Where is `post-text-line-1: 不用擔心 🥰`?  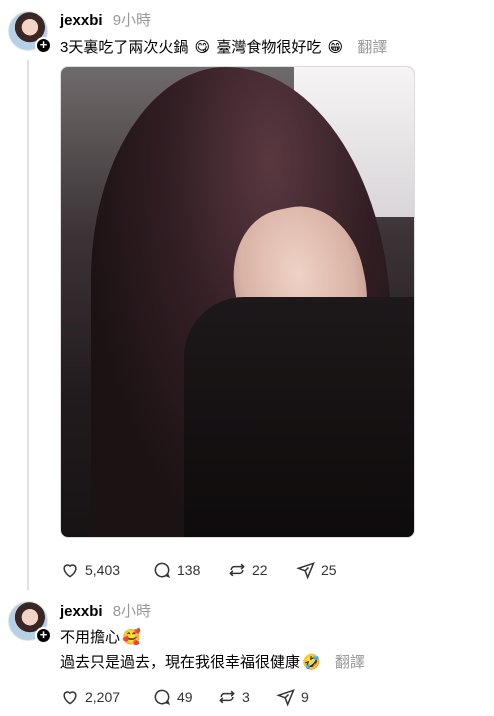
post-text-line-1: 不用擔心 🥰 is located at coordinates (101, 636).